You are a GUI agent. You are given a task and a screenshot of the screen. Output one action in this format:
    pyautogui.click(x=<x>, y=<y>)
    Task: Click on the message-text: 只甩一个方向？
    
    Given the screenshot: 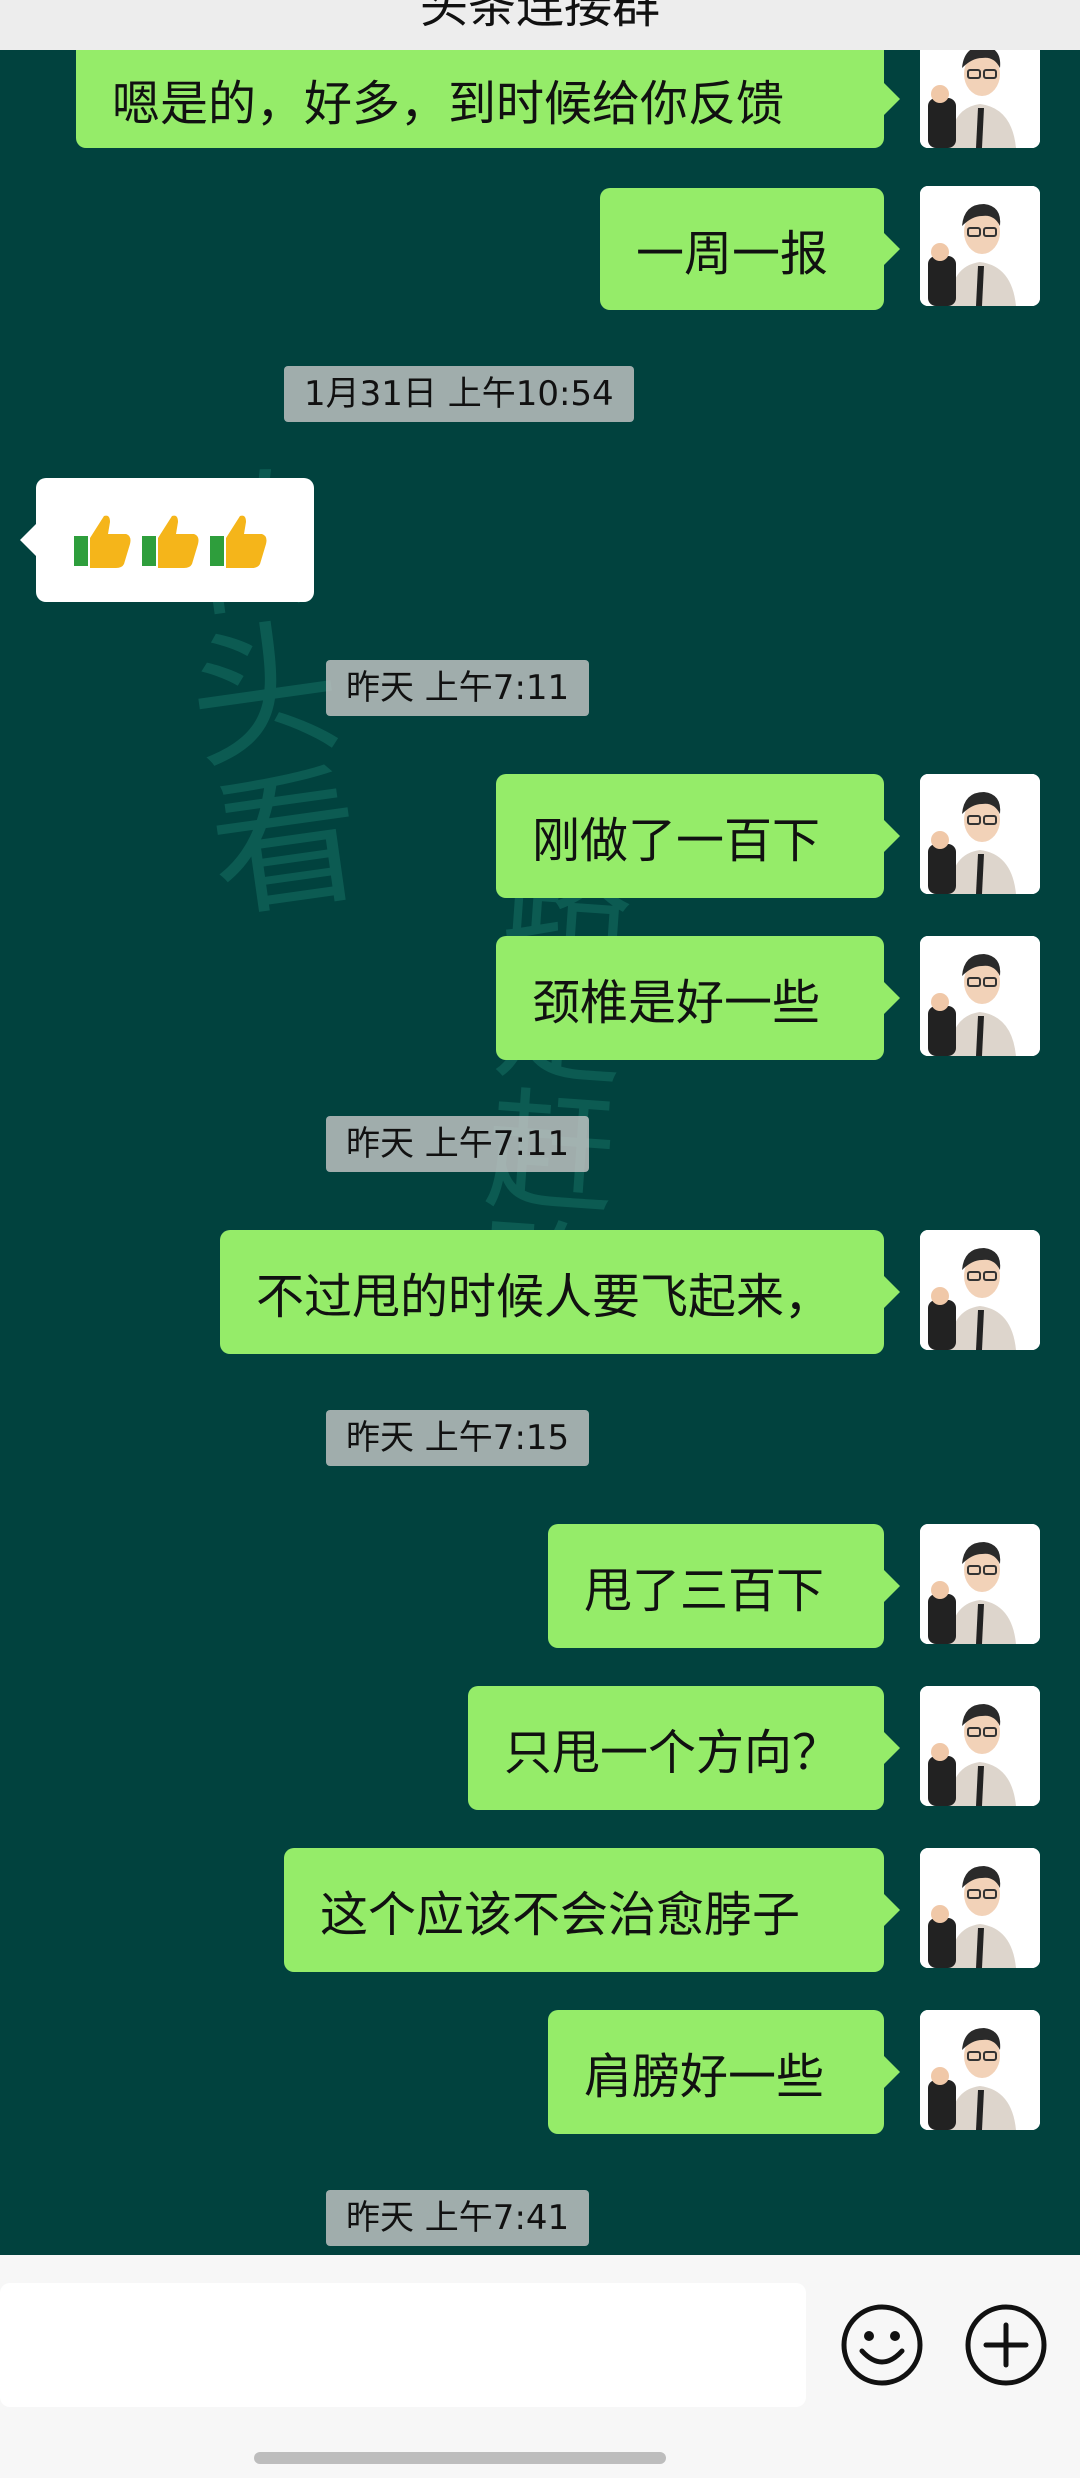 What is the action you would take?
    pyautogui.click(x=672, y=1753)
    